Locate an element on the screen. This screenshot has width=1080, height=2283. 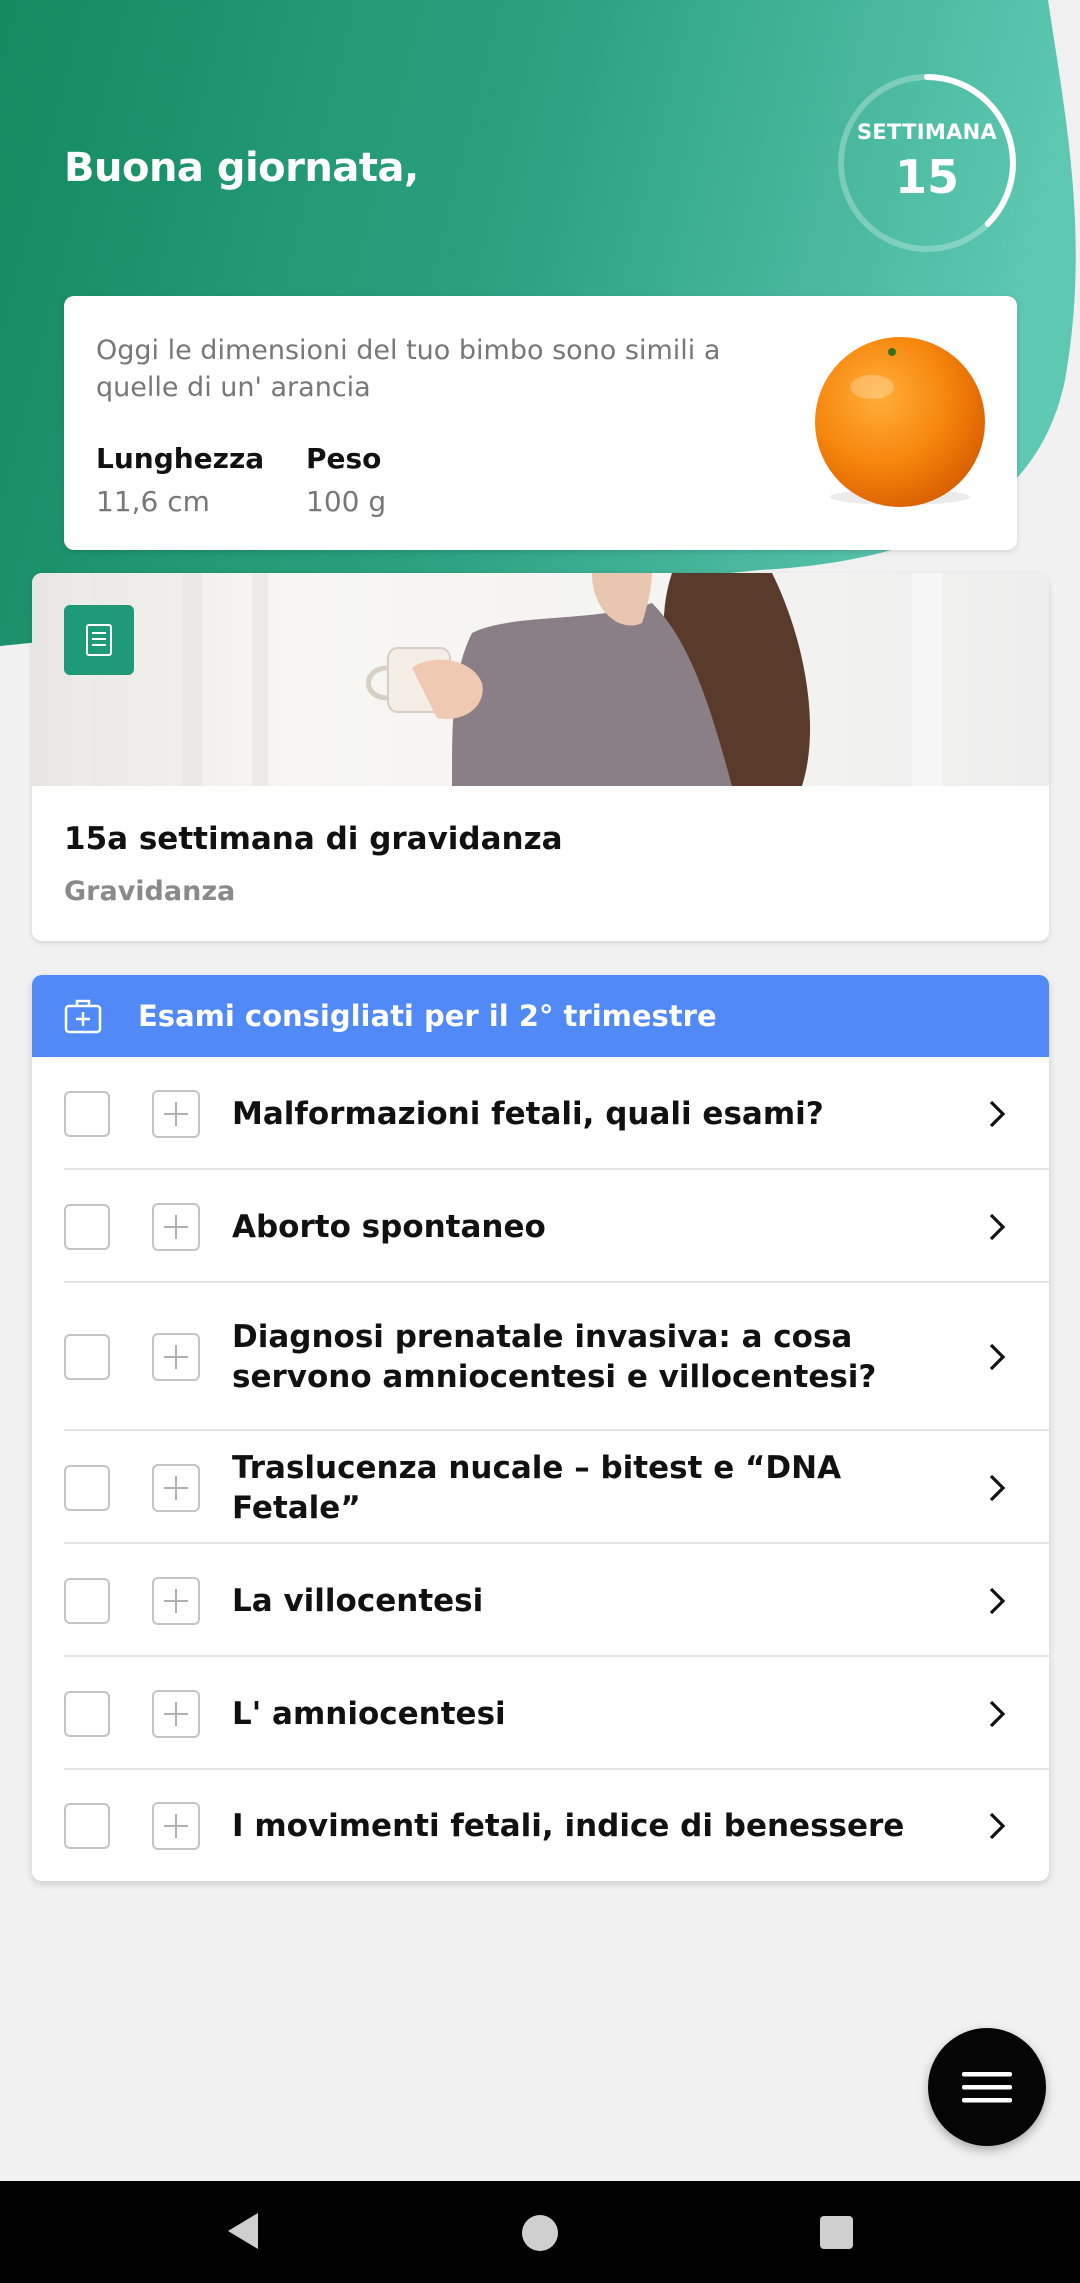
exams-header: Esami consigliati per il 2° trimestre is located at coordinates (540, 1016).